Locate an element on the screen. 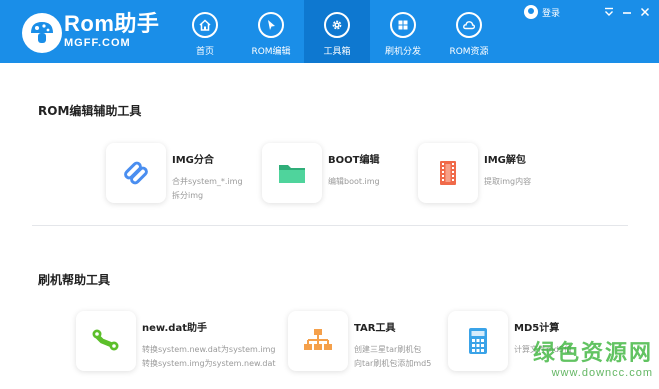  tool-text: BOOT编辑 编辑boot.img is located at coordinates (354, 170).